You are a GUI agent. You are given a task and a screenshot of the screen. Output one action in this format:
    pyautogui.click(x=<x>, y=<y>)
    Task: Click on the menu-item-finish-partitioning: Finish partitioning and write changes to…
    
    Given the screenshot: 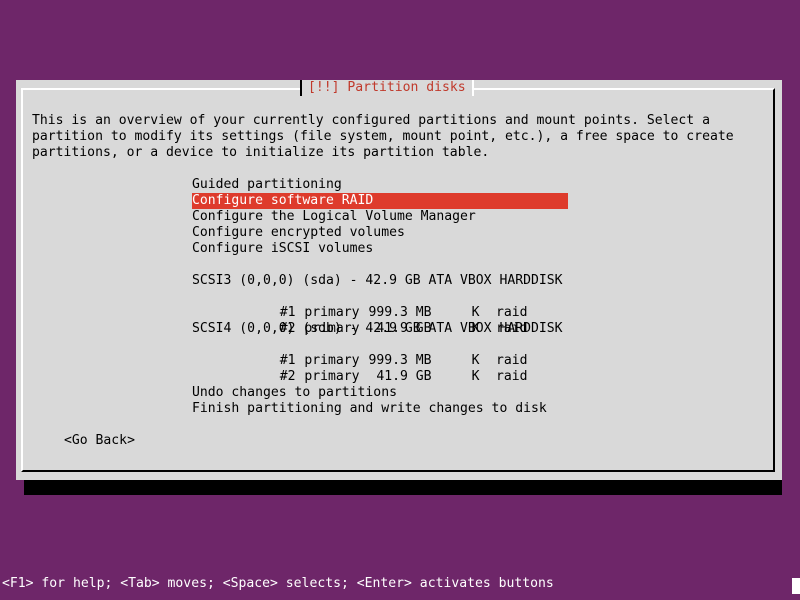 What is the action you would take?
    pyautogui.click(x=380, y=409)
    